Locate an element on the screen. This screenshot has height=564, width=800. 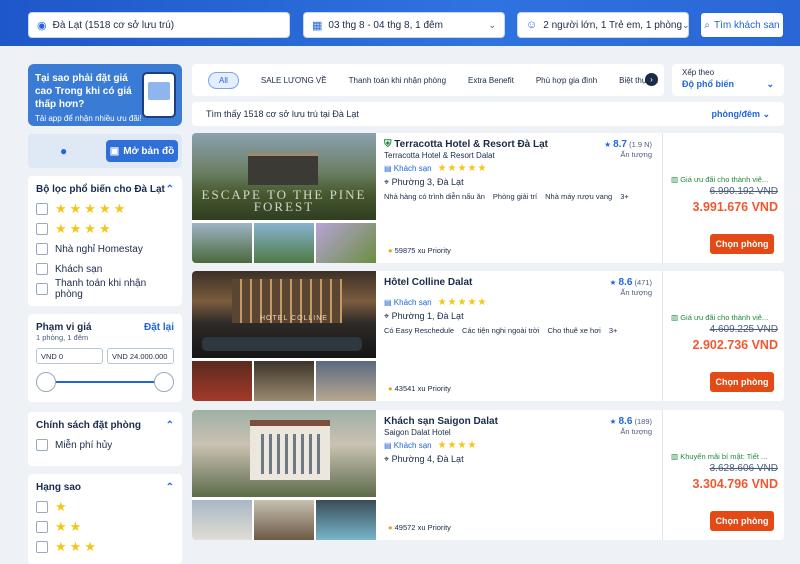
booking-policy-title: Chính sách đặt phòng is located at coordinates (88, 425).